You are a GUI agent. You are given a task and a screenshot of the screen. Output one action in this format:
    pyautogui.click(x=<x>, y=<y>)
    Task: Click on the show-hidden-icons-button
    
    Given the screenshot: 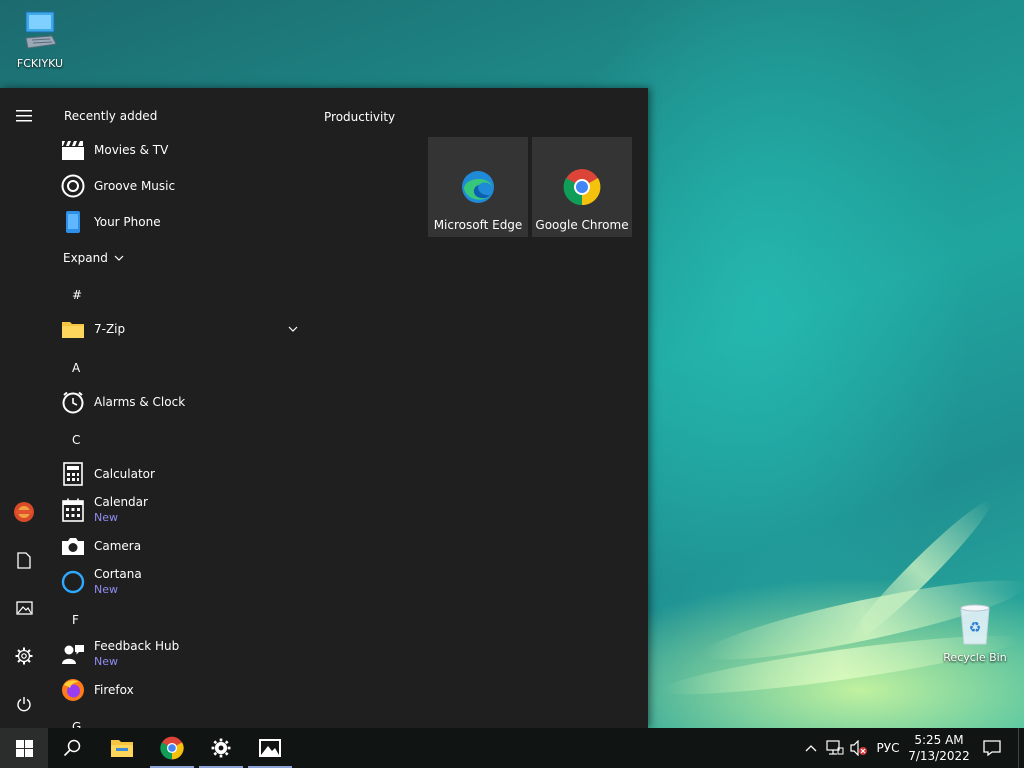 What is the action you would take?
    pyautogui.click(x=811, y=748)
    